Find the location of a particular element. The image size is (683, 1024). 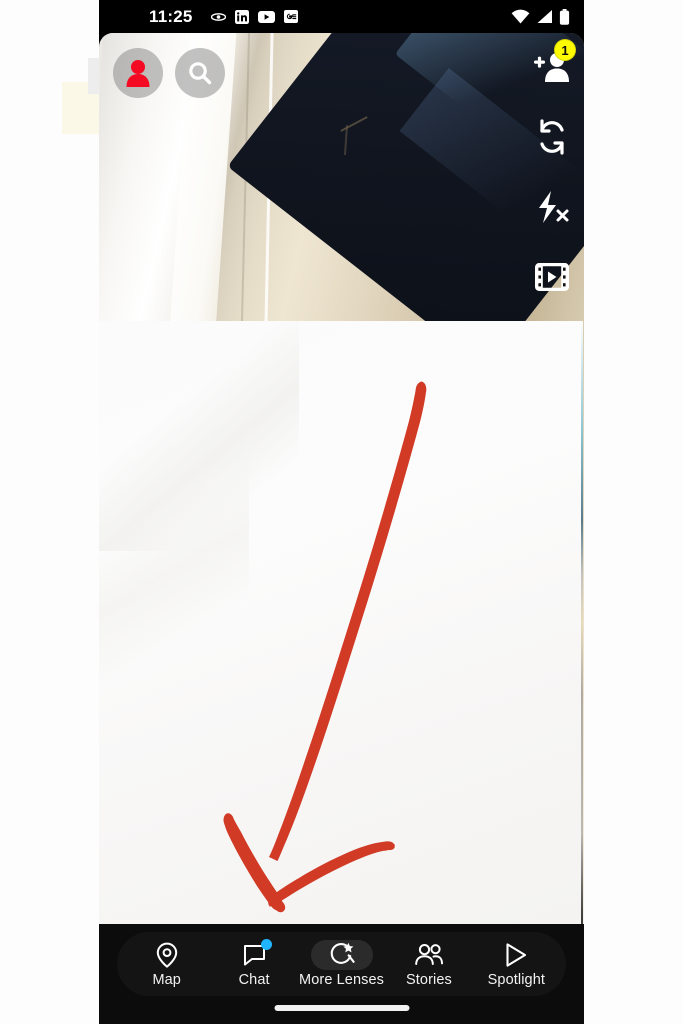

wifi-icon is located at coordinates (520, 16).